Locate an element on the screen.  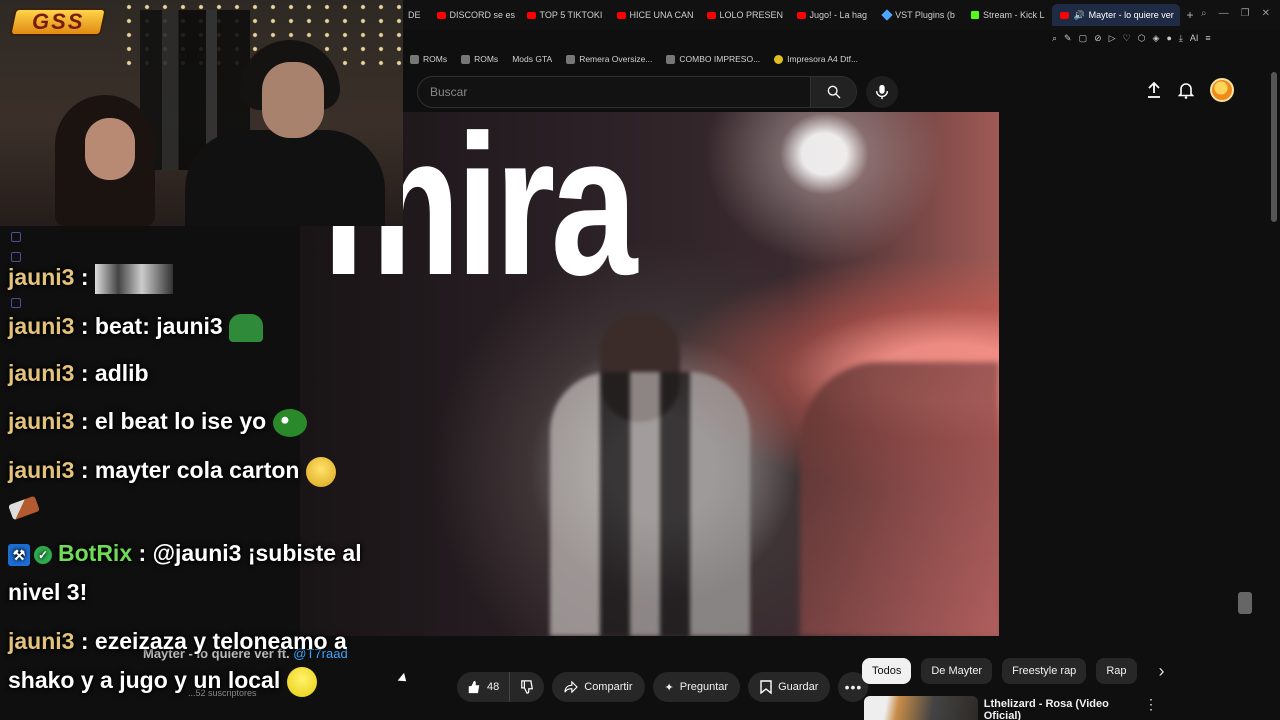
like-dislike-group: 48 is located at coordinates (501, 687).